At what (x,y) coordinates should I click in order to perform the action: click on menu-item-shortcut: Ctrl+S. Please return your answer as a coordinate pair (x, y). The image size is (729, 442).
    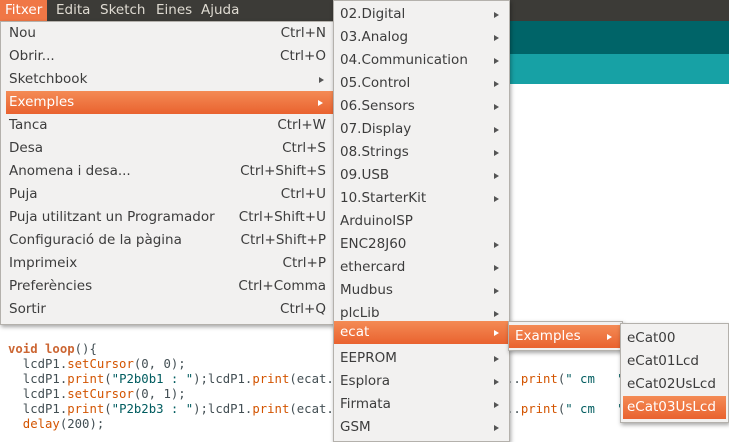
    Looking at the image, I should click on (304, 148).